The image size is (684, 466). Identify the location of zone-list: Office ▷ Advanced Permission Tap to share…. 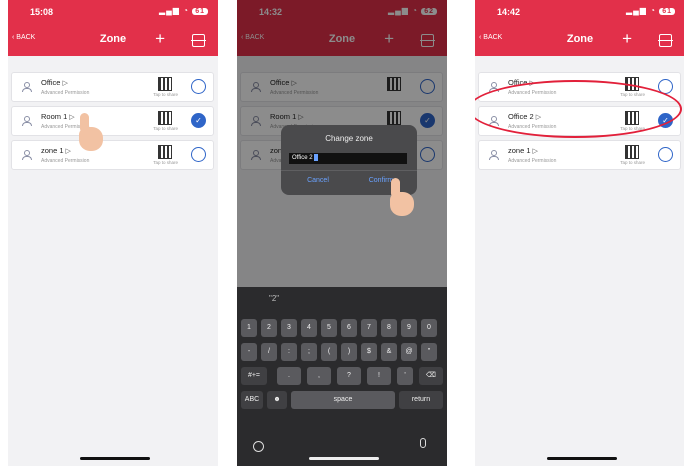
(113, 123).